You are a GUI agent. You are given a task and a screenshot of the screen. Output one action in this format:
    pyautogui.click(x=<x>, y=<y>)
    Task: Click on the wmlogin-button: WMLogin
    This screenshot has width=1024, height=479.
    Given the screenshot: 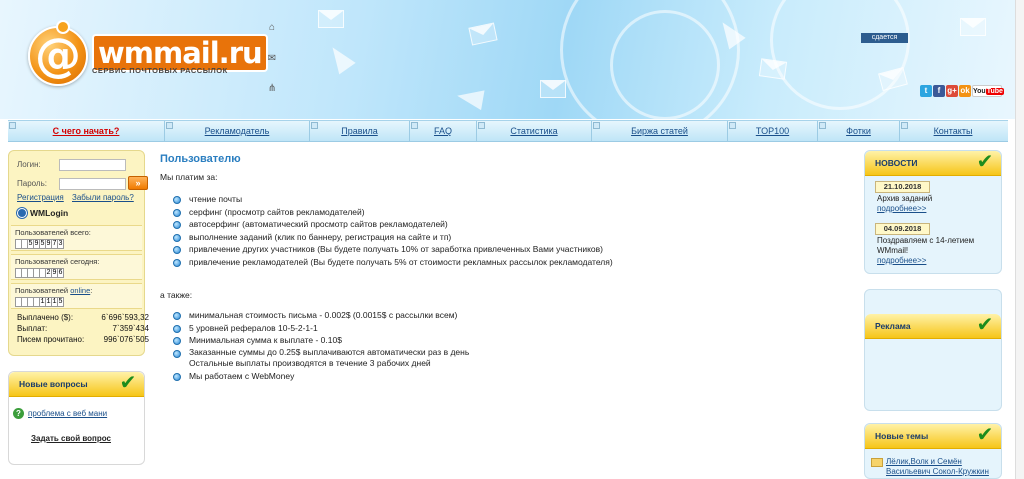 What is the action you would take?
    pyautogui.click(x=42, y=213)
    